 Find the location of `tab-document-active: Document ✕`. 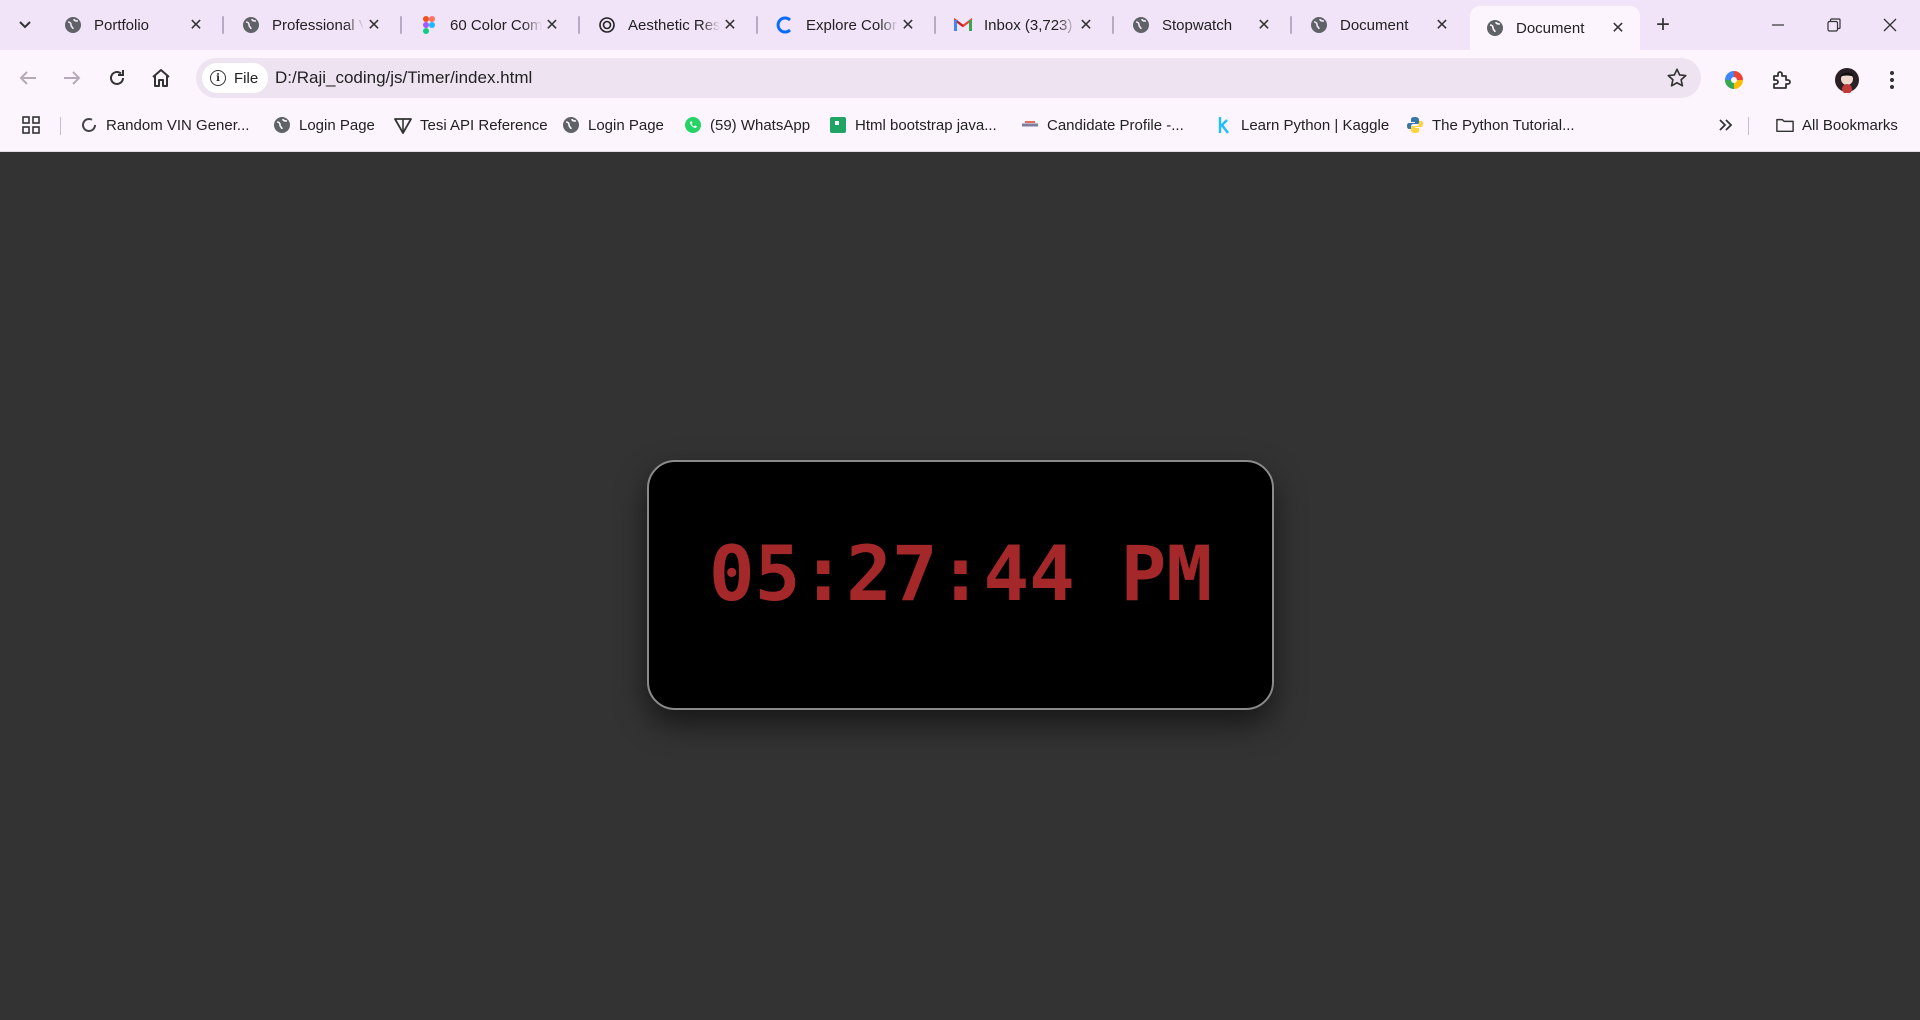

tab-document-active: Document ✕ is located at coordinates (1555, 28).